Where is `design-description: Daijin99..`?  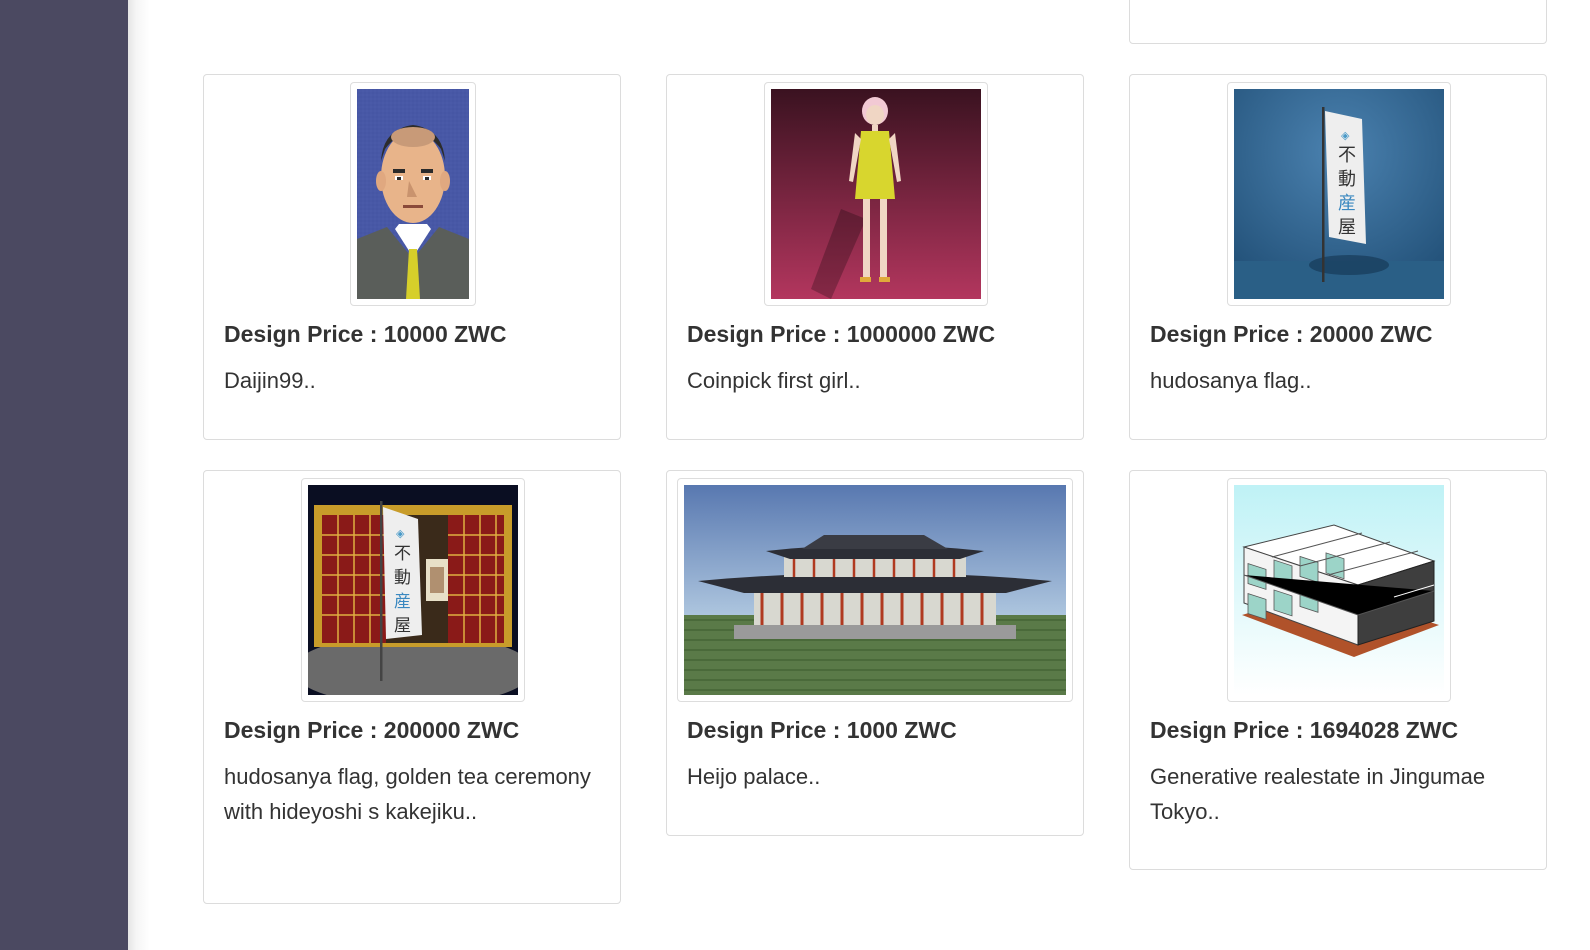
design-description: Daijin99.. is located at coordinates (270, 380).